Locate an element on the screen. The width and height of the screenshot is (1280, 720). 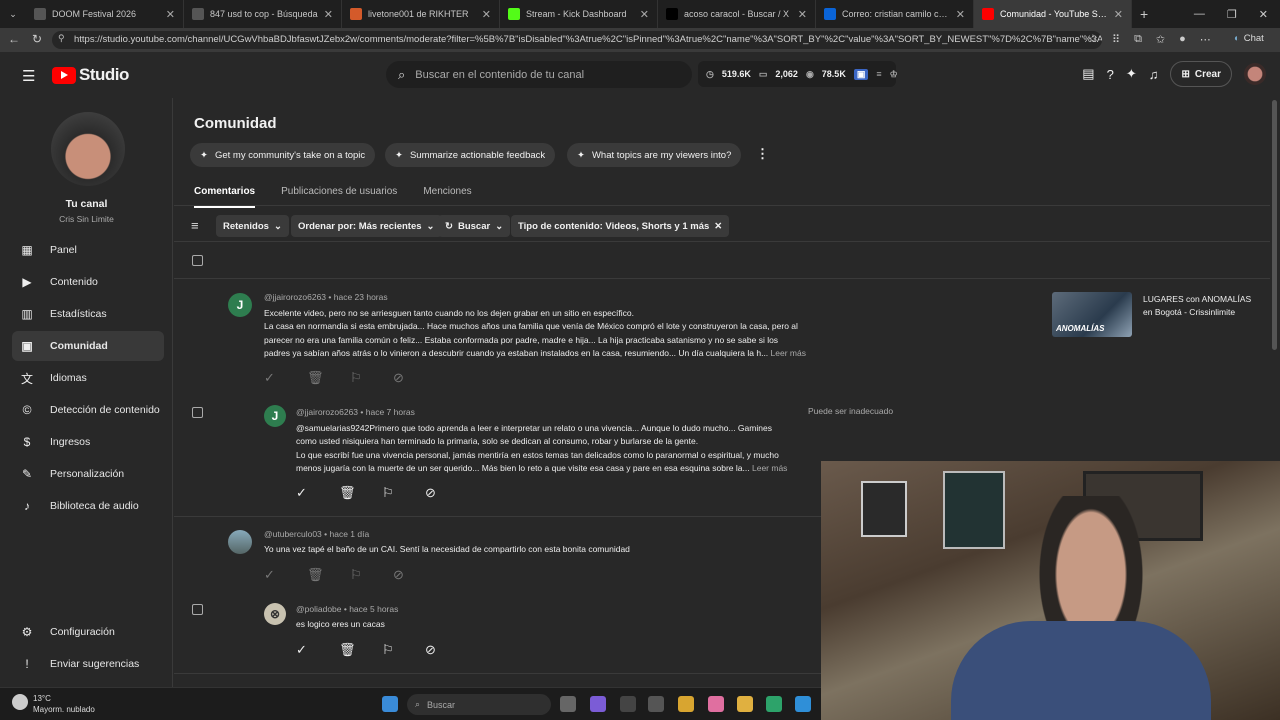
comment-time: hace 7 horas is located at coordinates (390, 412).